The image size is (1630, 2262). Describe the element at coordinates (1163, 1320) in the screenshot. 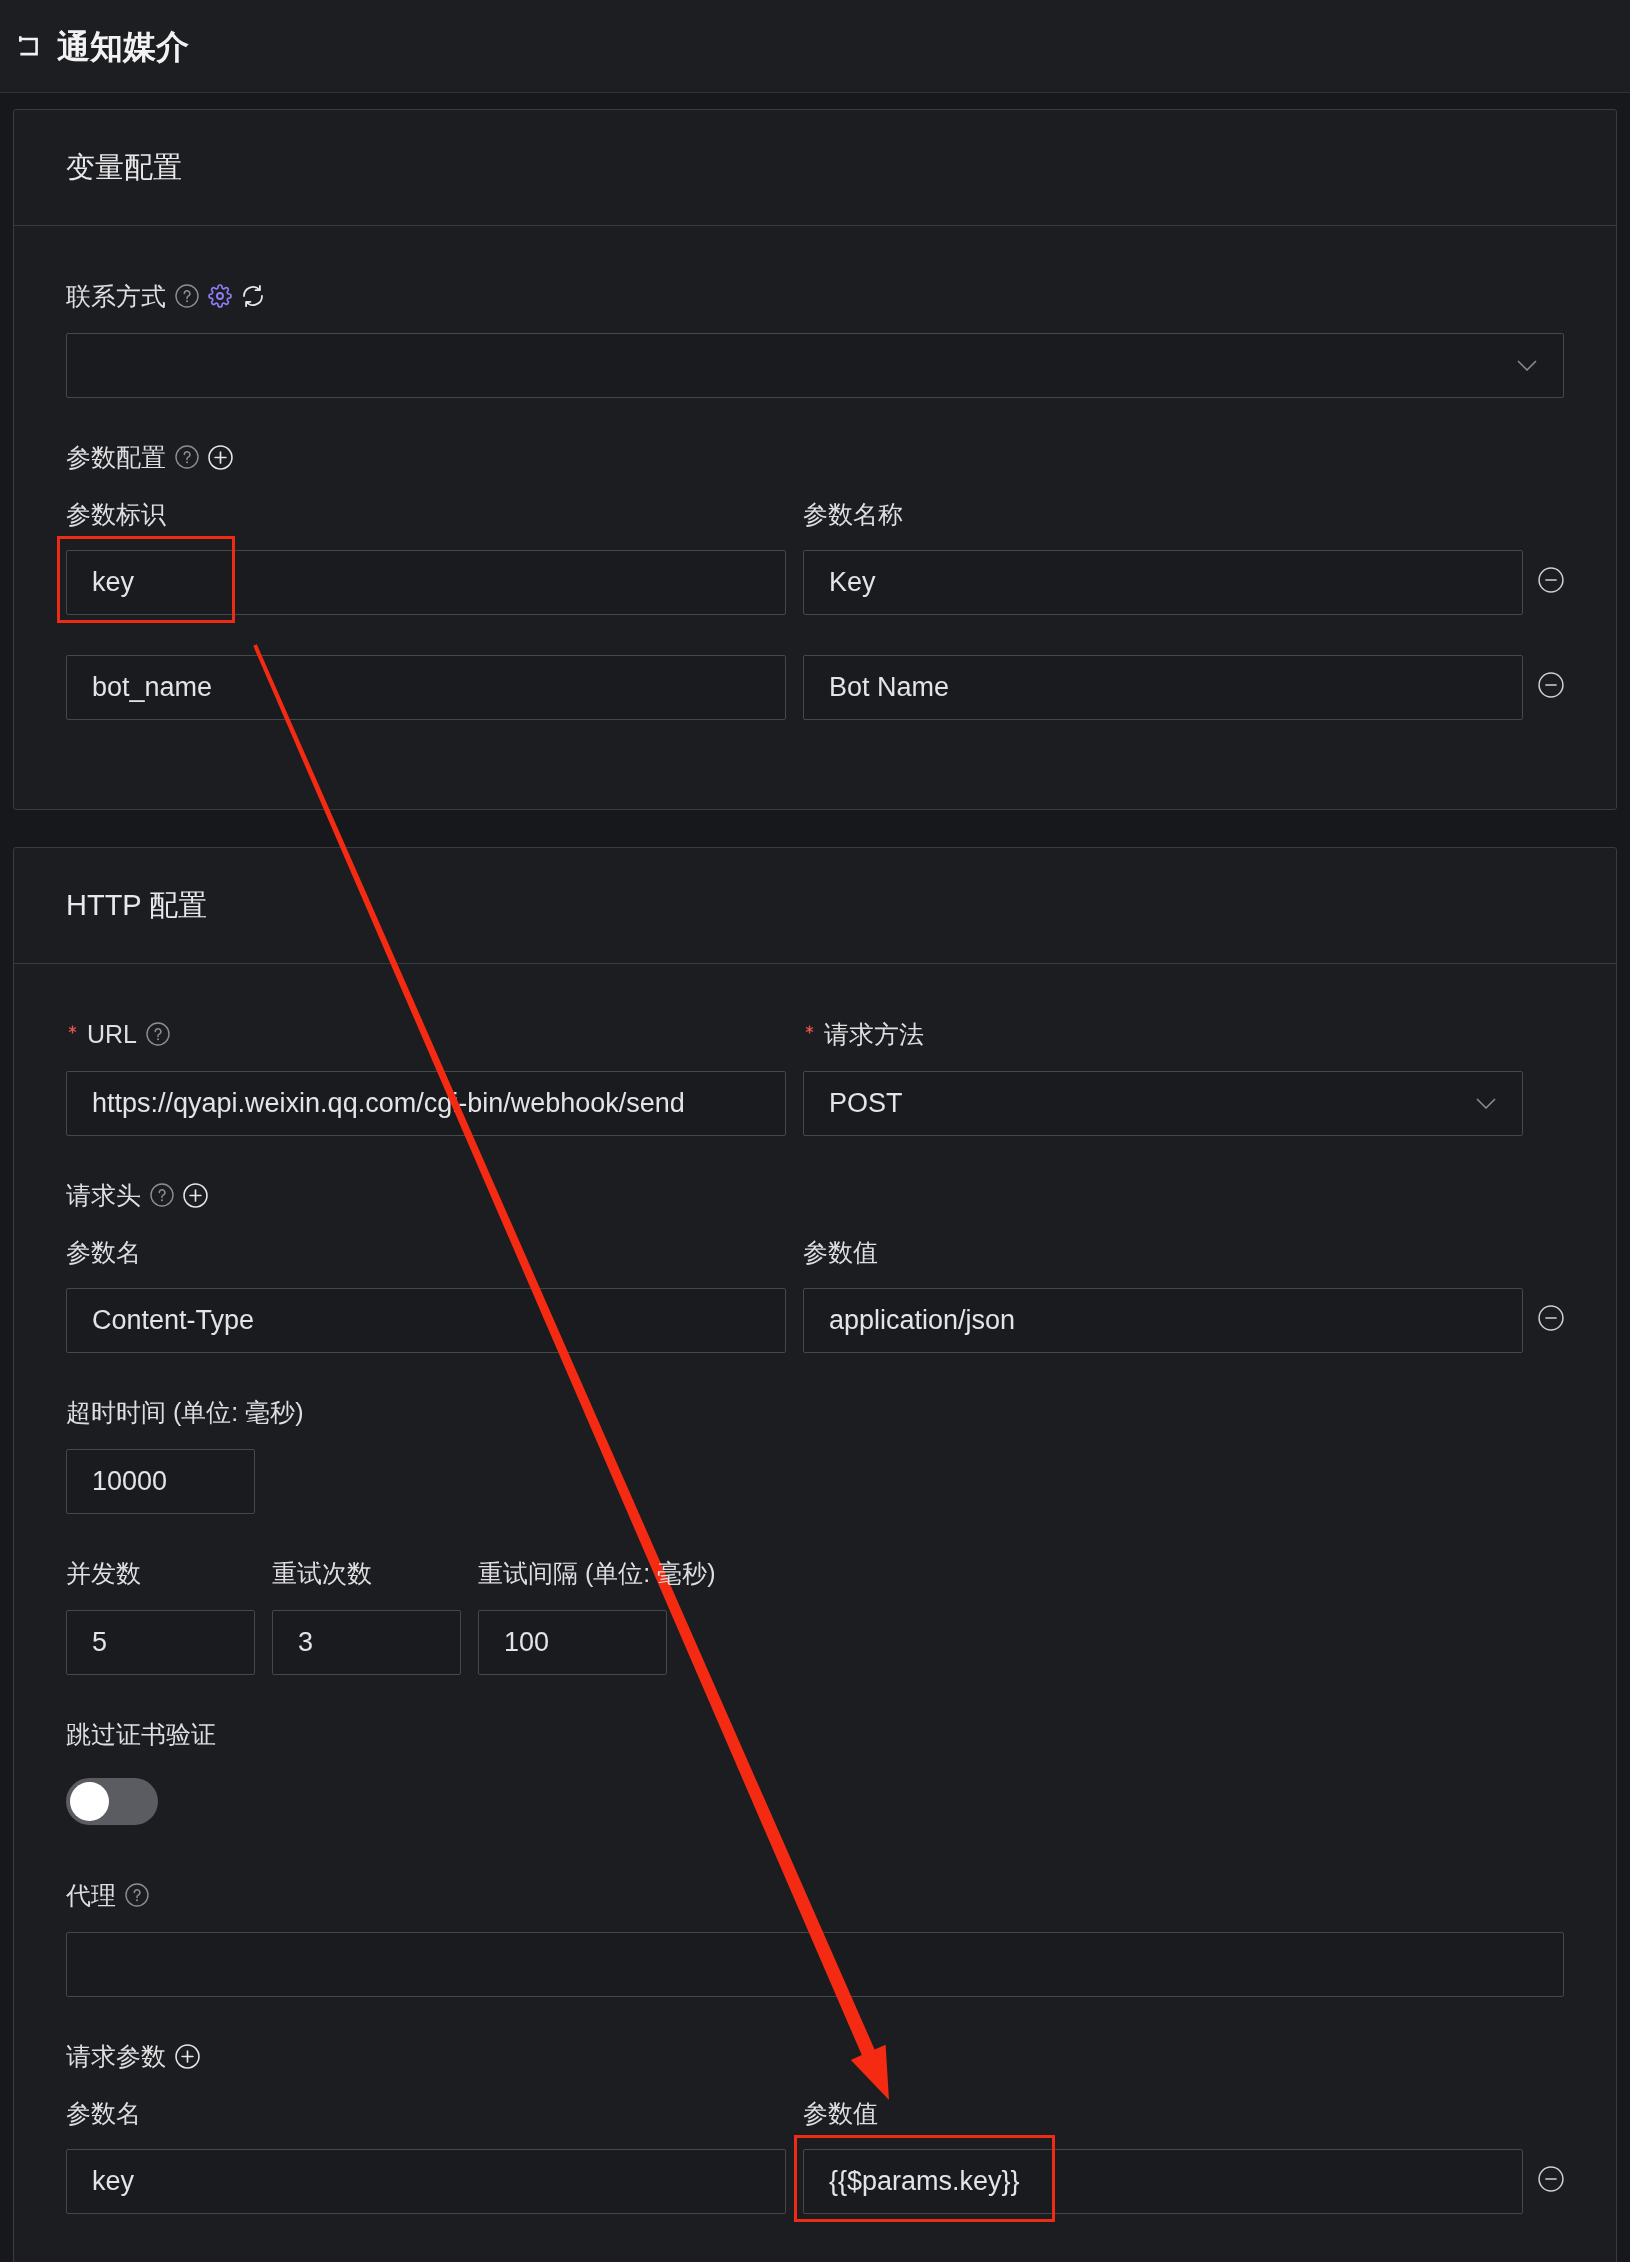

I see `text-field: application/json` at that location.